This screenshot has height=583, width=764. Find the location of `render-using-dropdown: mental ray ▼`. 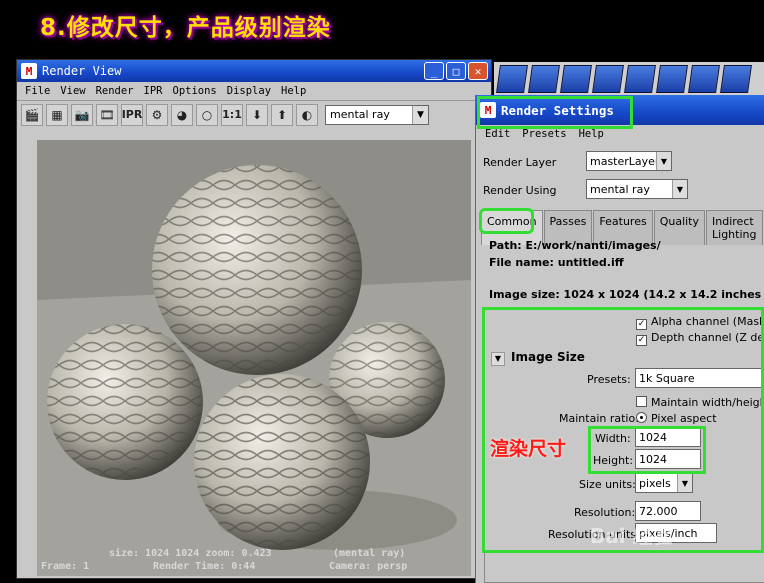

render-using-dropdown: mental ray ▼ is located at coordinates (637, 189).